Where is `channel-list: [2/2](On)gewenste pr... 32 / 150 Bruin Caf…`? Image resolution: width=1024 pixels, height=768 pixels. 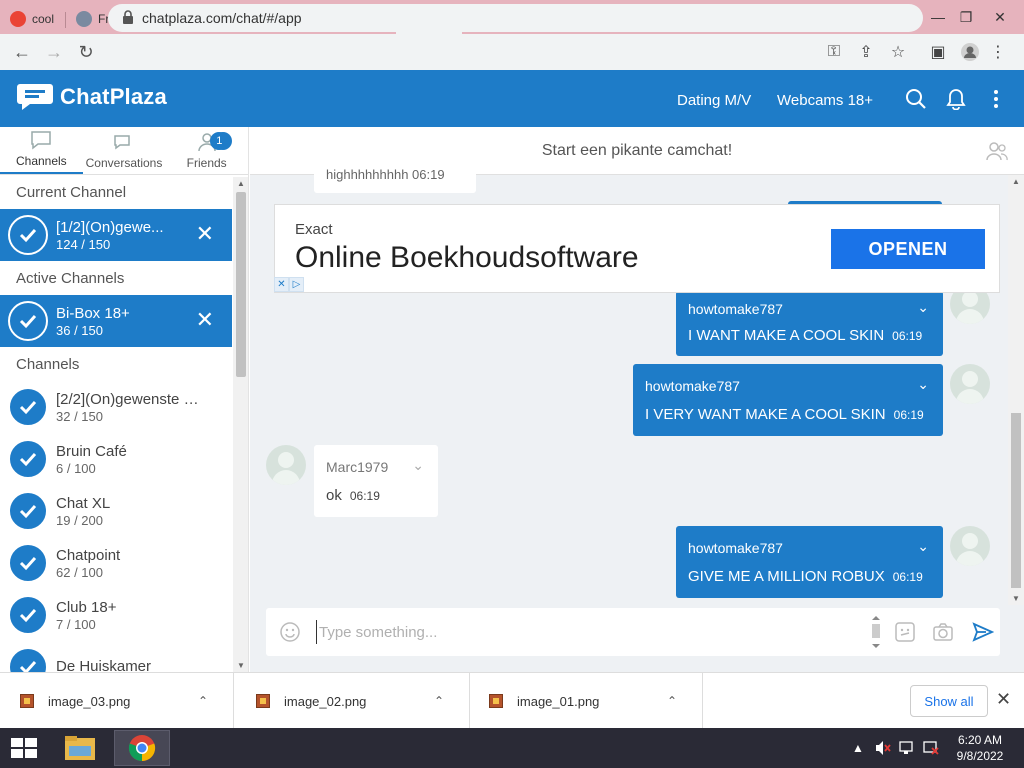 channel-list: [2/2](On)gewenste pr... 32 / 150 Bruin Caf… is located at coordinates (124, 526).